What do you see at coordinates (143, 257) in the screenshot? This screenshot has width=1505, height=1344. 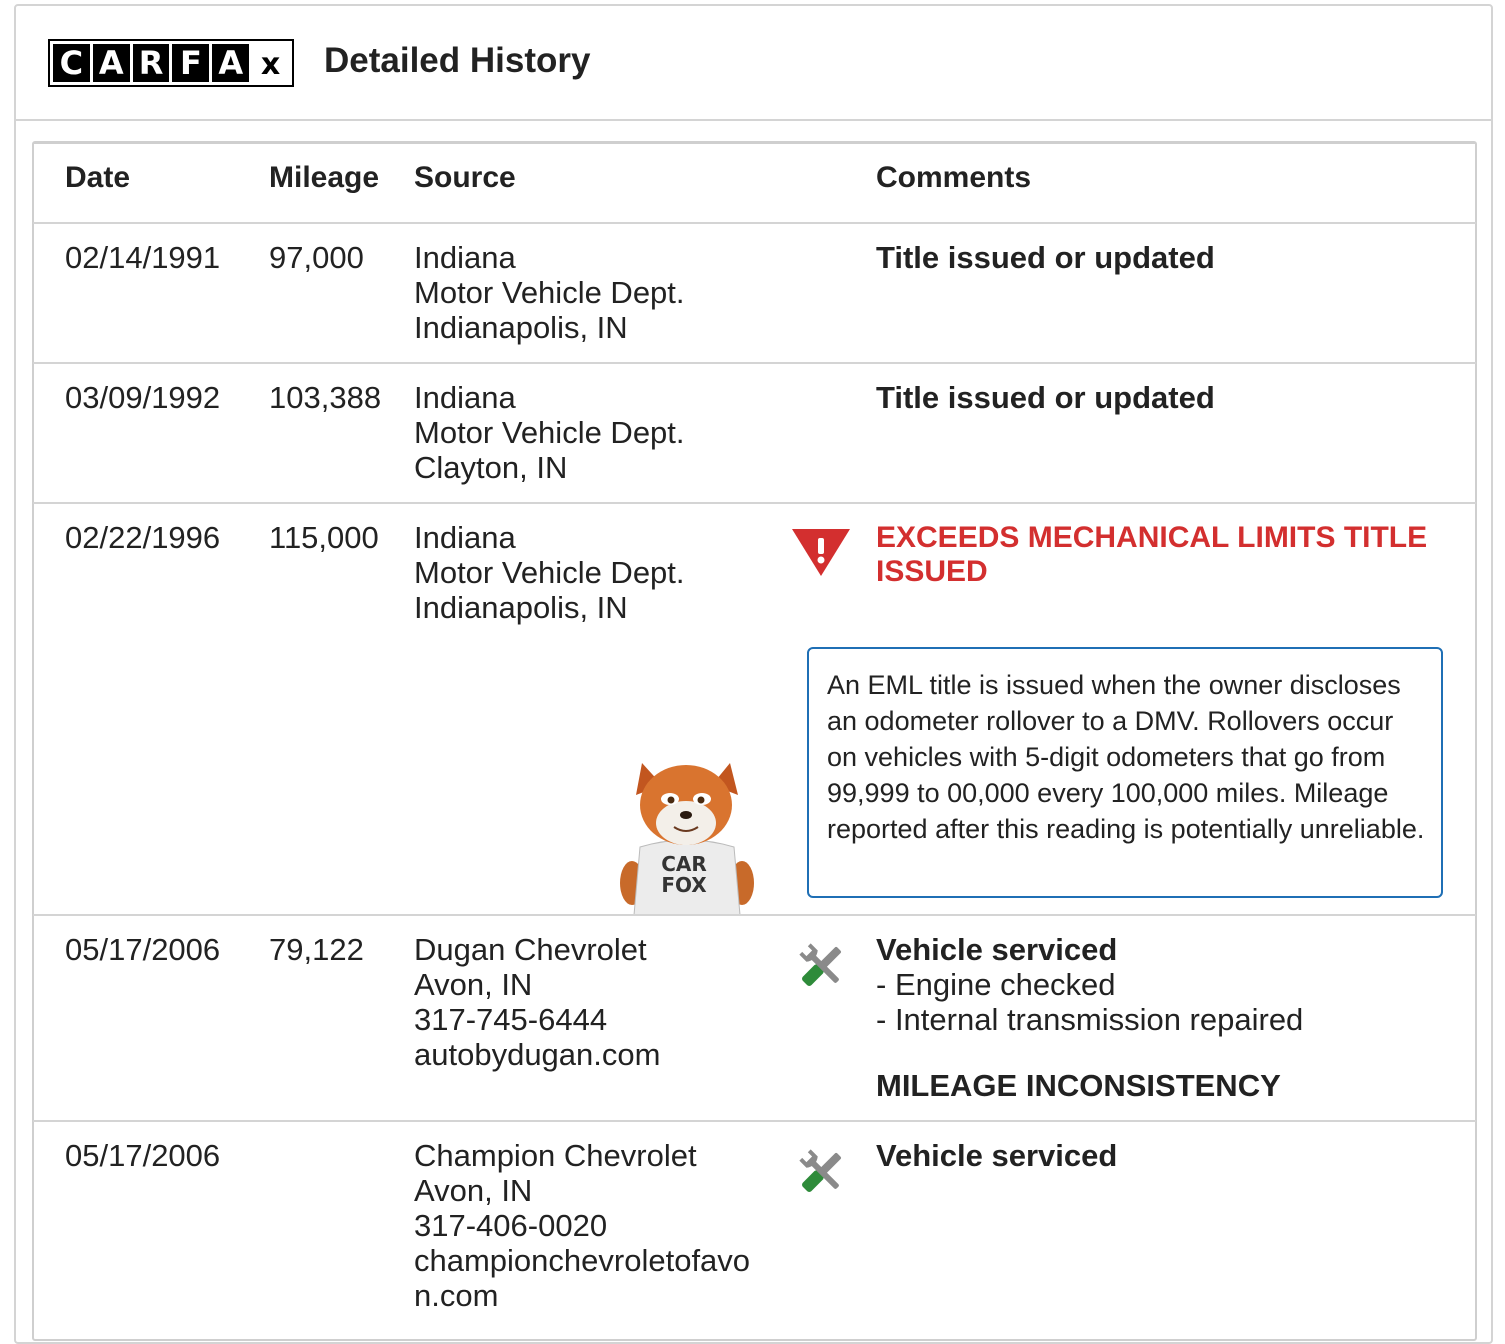 I see `row-date: 02/14/1991` at bounding box center [143, 257].